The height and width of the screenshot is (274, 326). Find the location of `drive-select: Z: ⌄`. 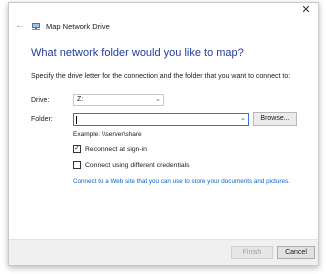

drive-select: Z: ⌄ is located at coordinates (118, 100).